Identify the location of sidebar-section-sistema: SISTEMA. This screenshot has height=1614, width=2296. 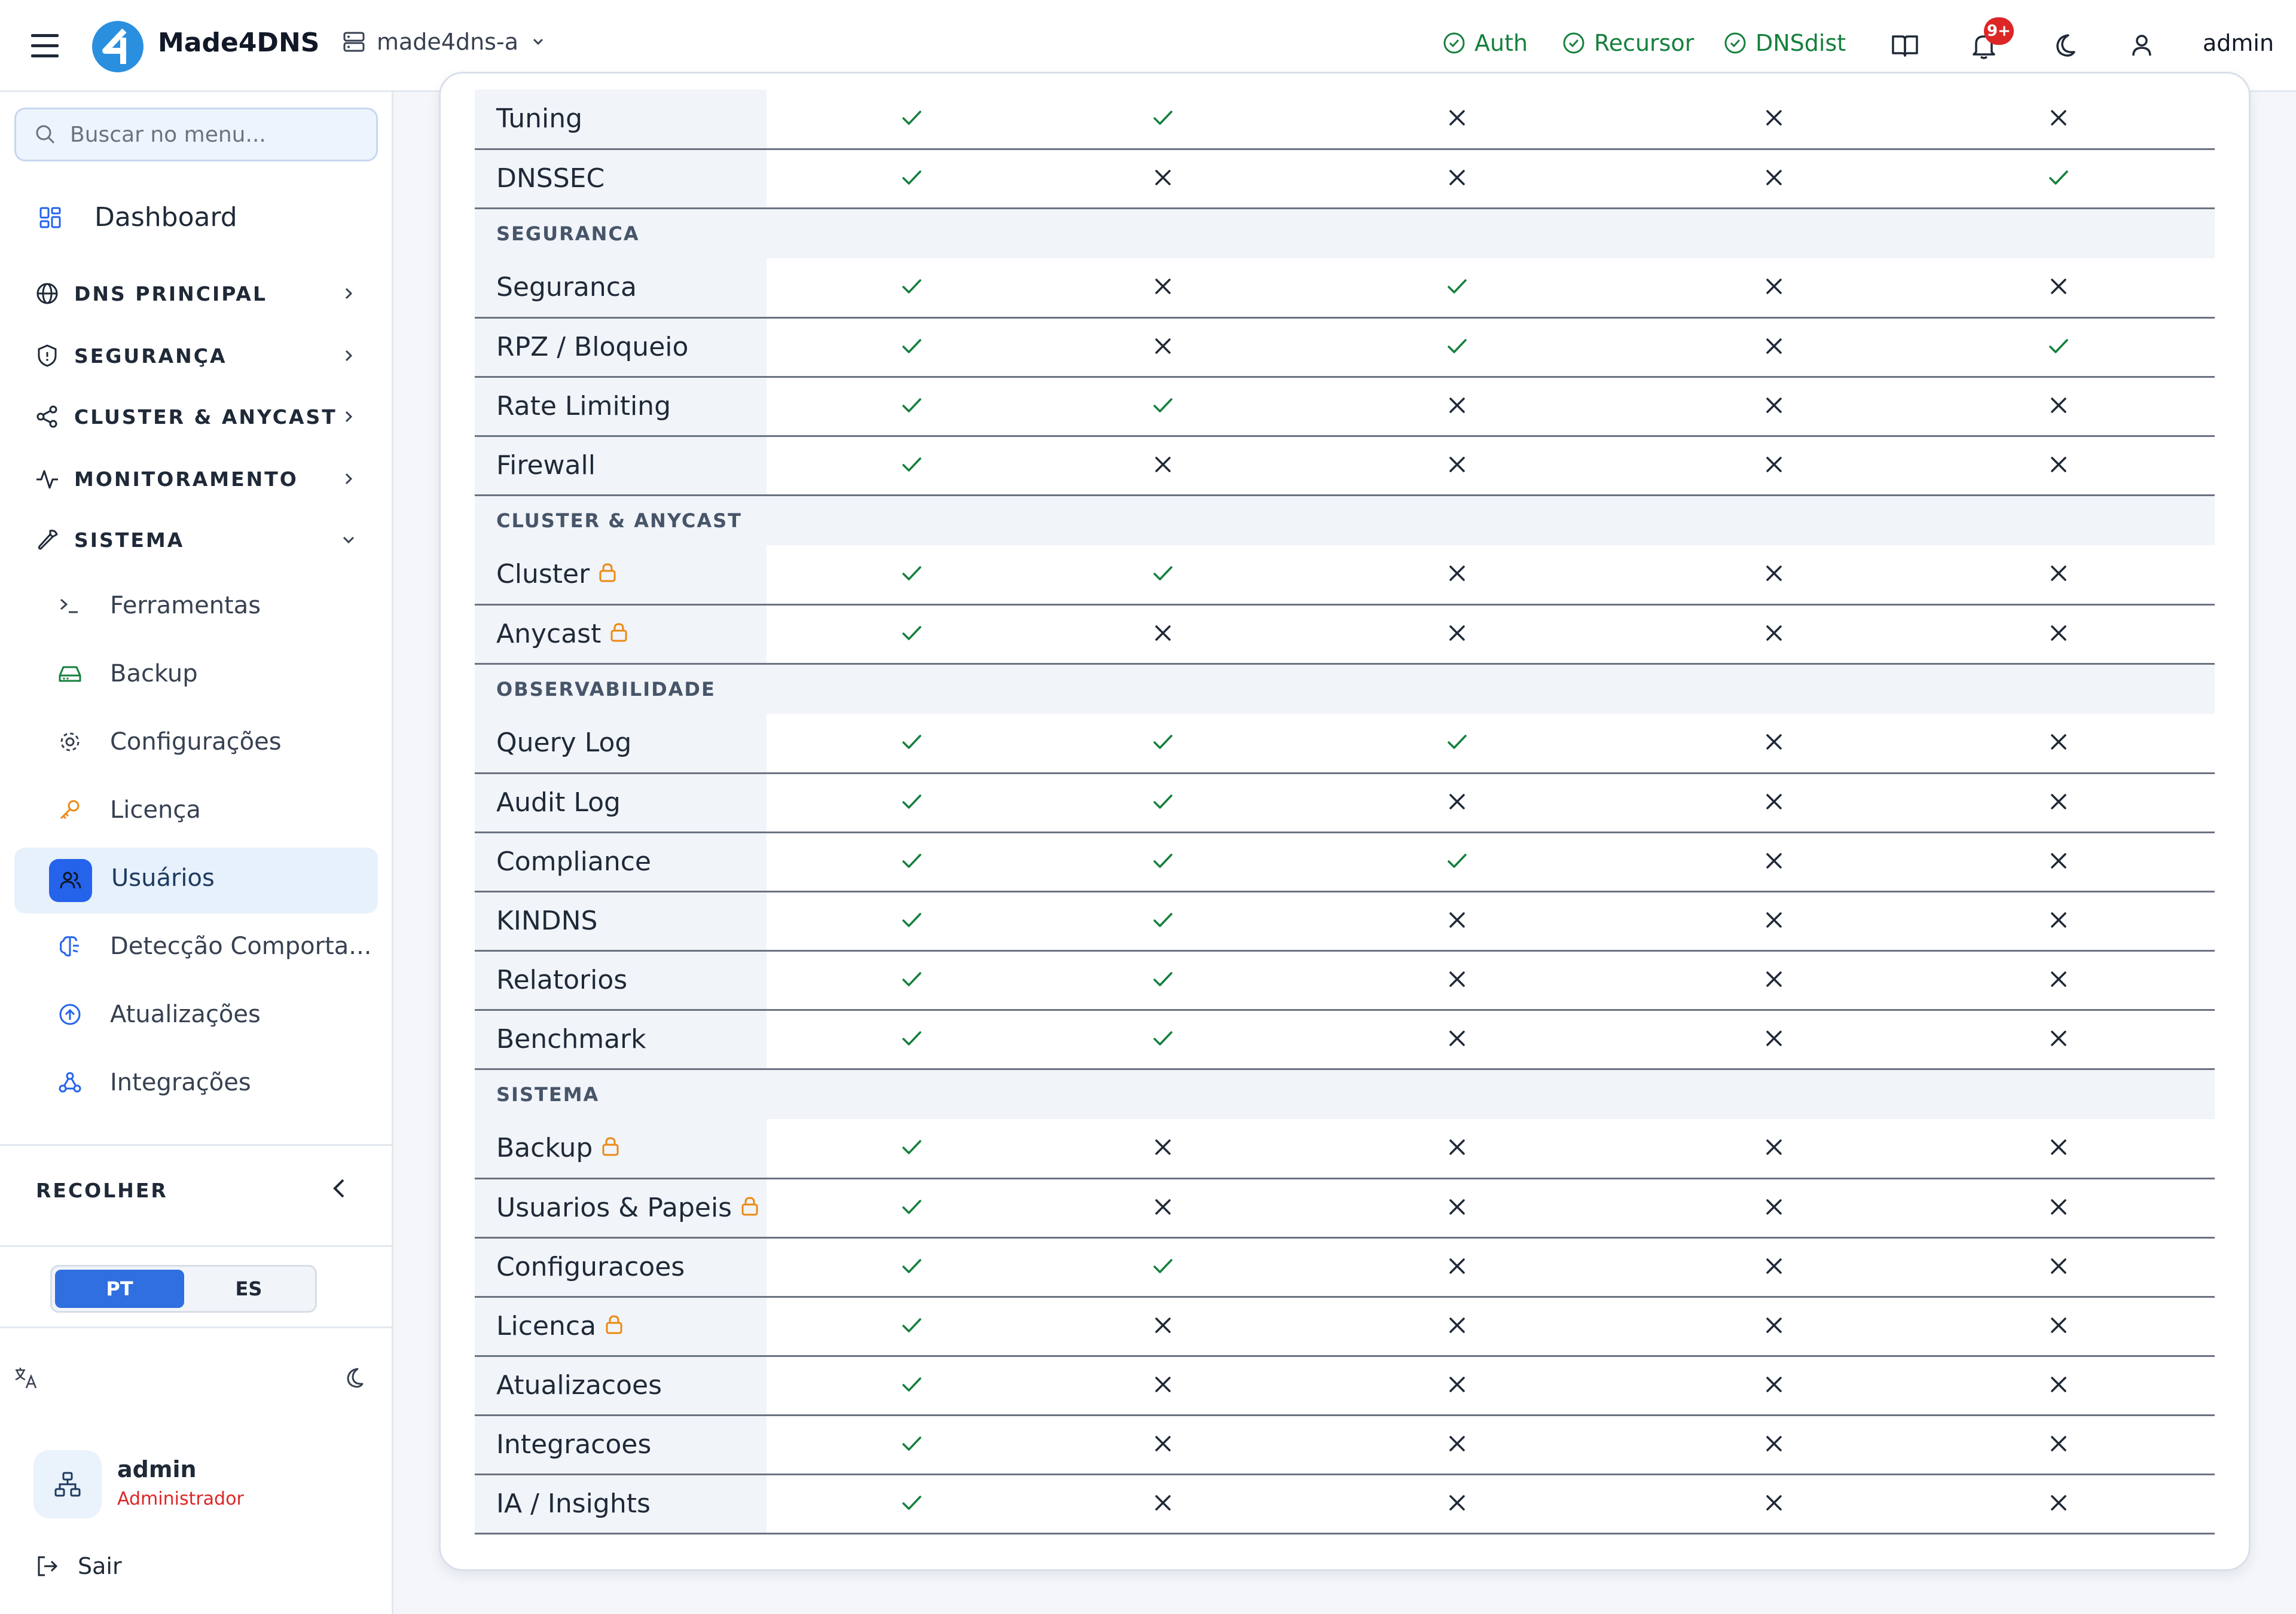
(196, 539).